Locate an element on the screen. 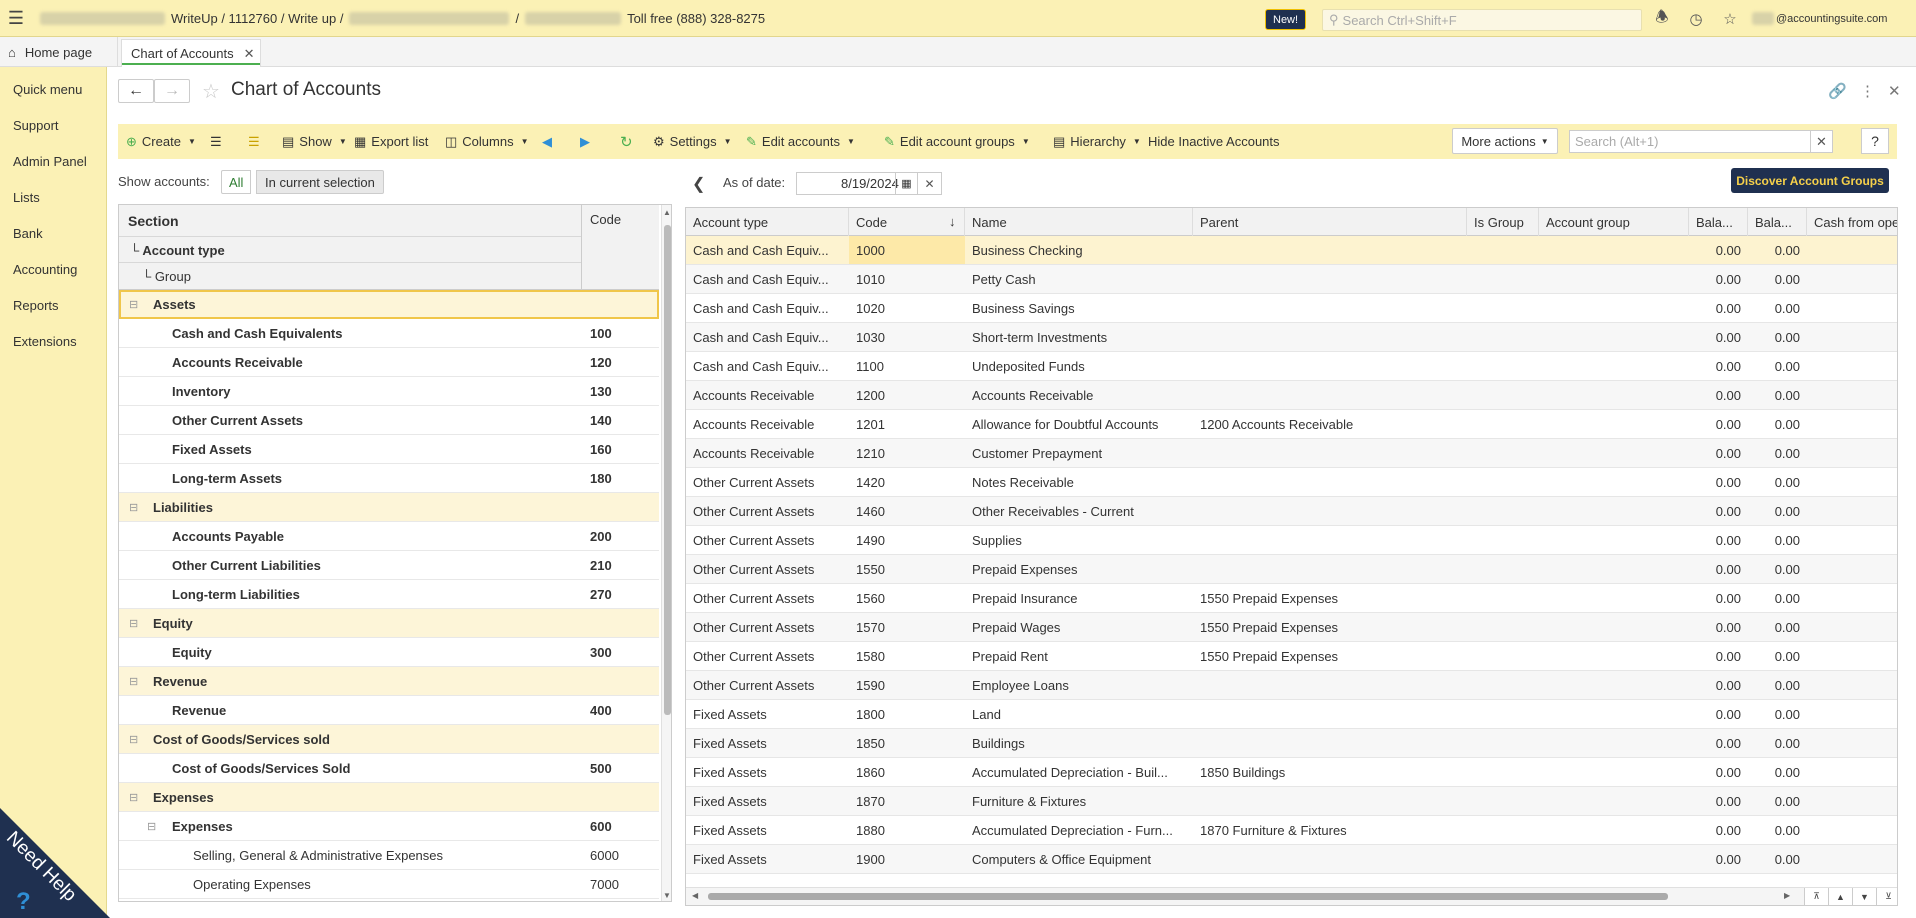 The width and height of the screenshot is (1916, 918). page-down-icon: ▼ is located at coordinates (1864, 896).